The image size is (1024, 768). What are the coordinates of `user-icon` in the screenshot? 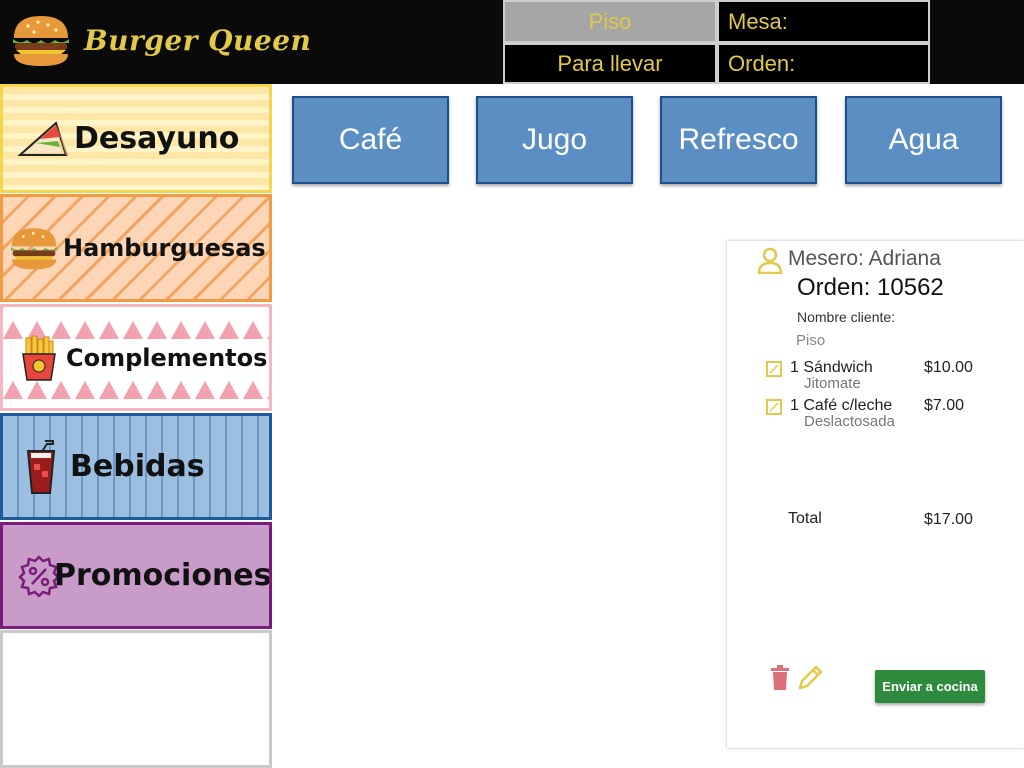 It's located at (770, 260).